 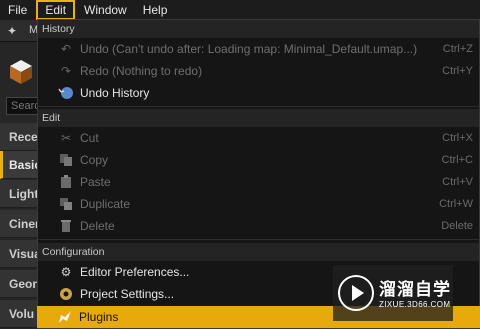 I want to click on menu-item-delete: Delete Delete, so click(x=258, y=226).